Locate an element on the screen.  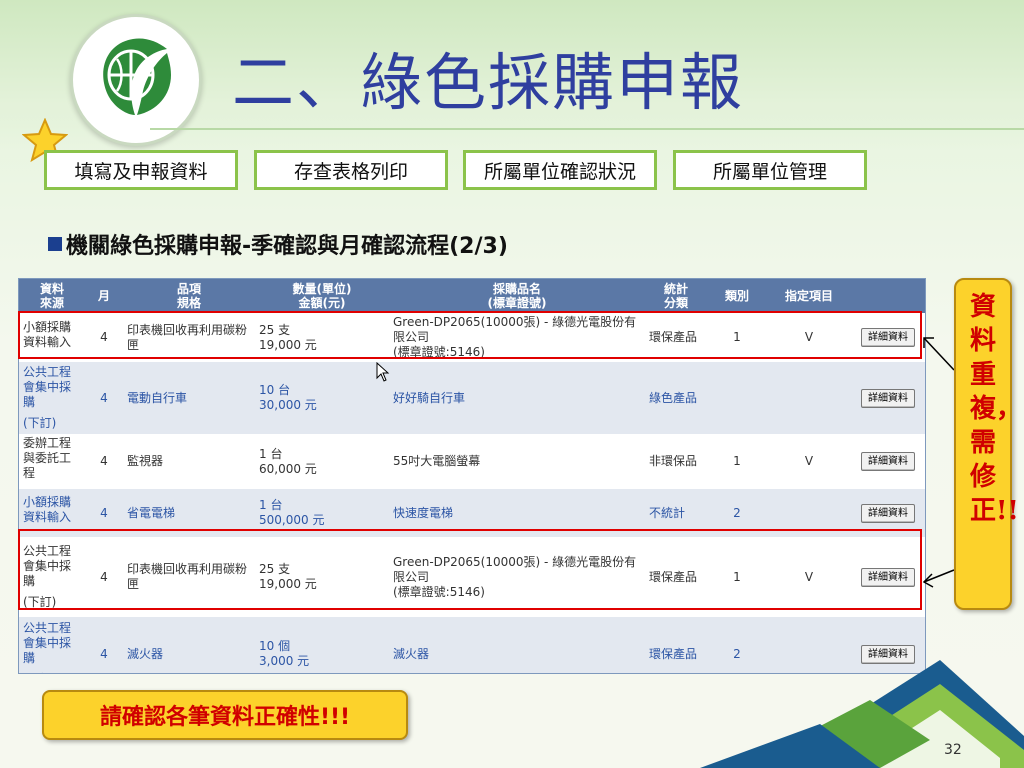
header-product-name: 採購品名 (標章證號) is located at coordinates (517, 296).